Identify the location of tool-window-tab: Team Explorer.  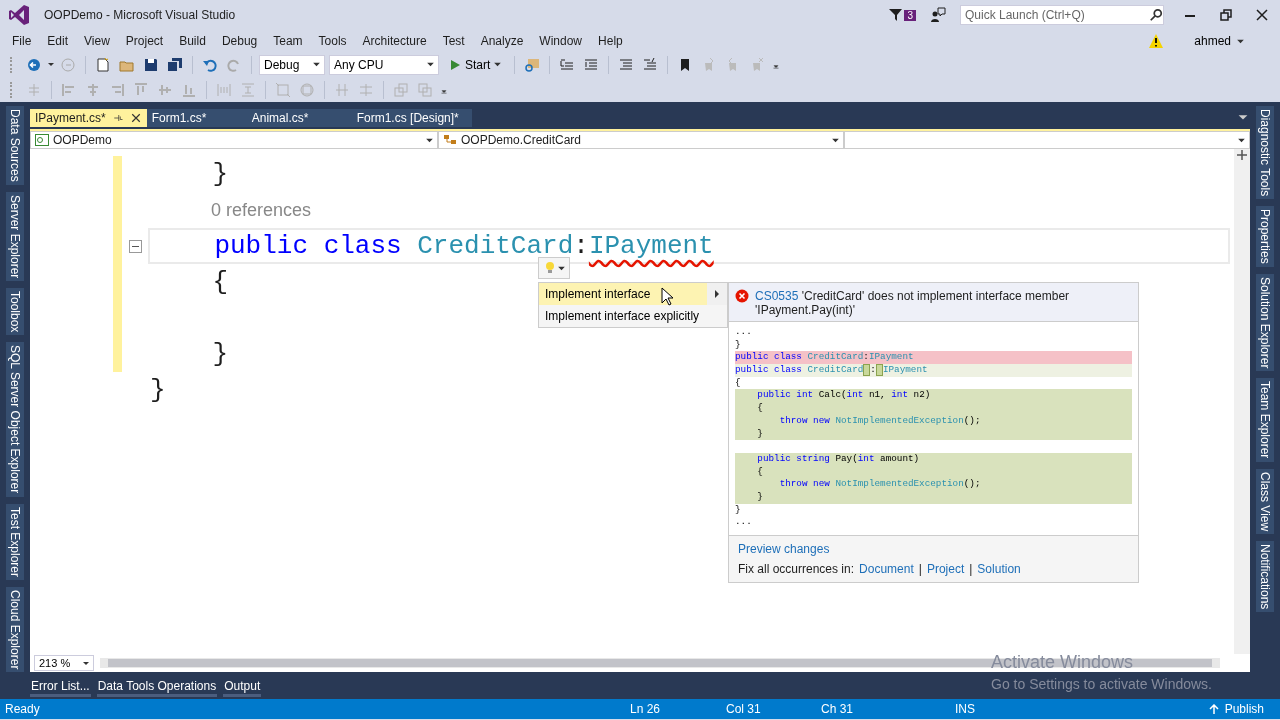
(1265, 420).